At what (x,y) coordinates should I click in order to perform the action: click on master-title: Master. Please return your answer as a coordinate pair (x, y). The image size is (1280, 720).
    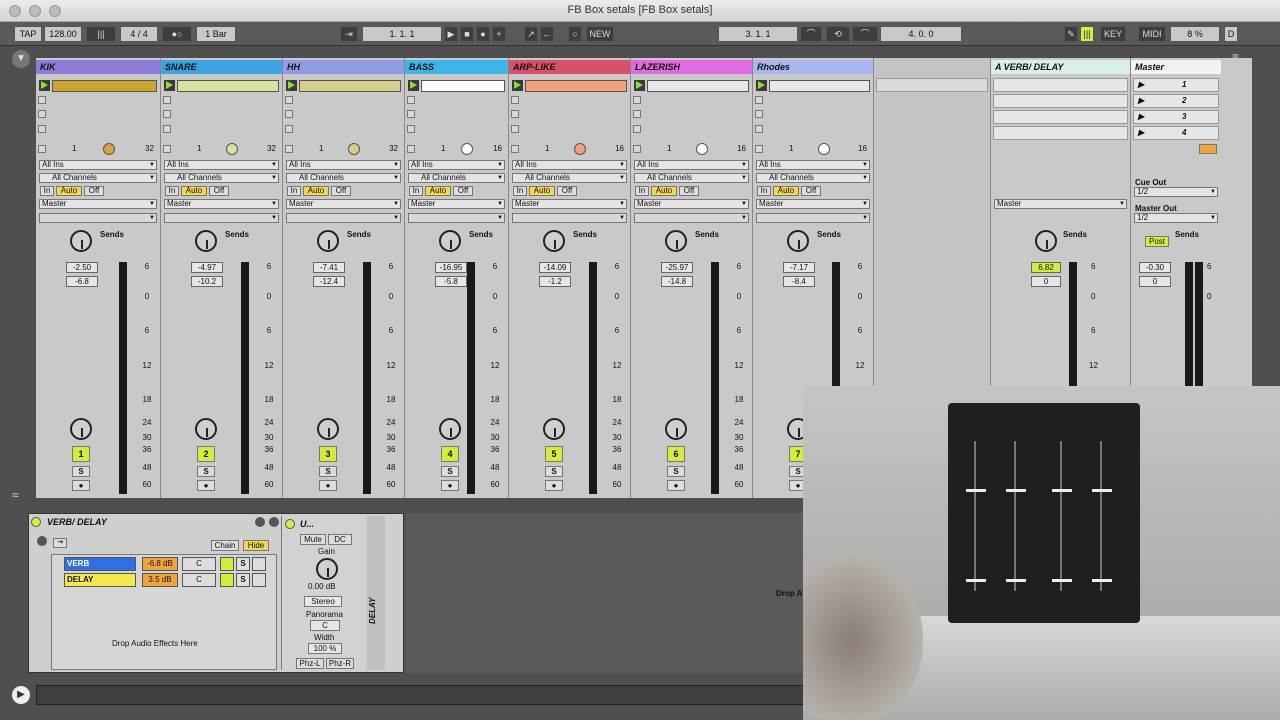
    Looking at the image, I should click on (1176, 67).